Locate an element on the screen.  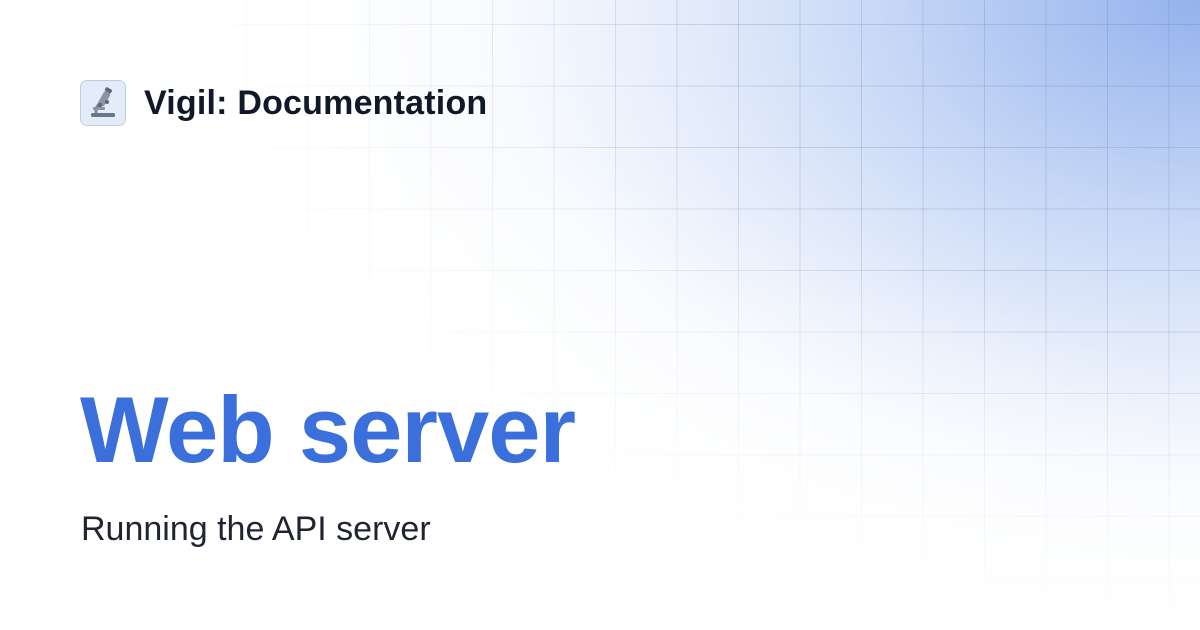
brand: Vigil: Documentation is located at coordinates (283, 103).